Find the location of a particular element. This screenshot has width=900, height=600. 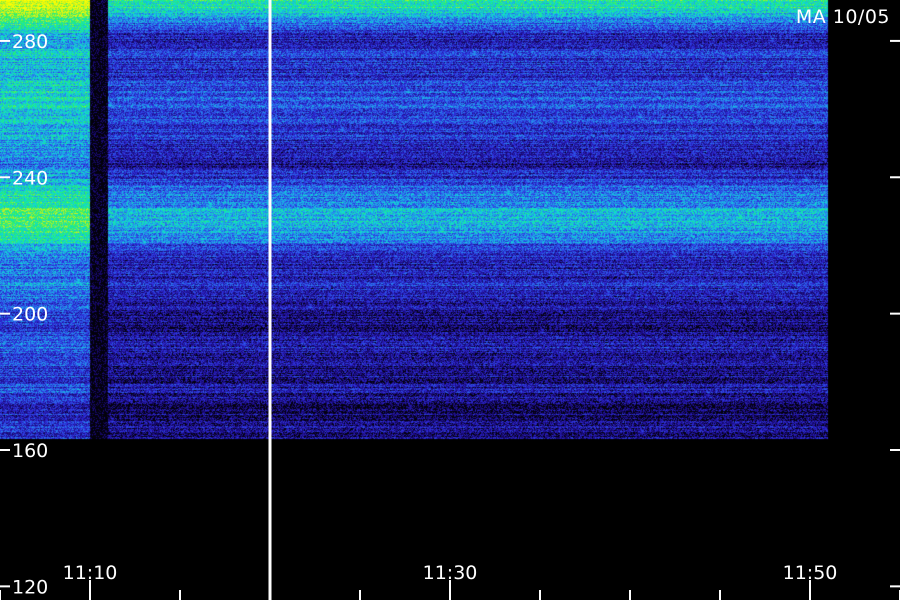

x-tick-label: 11:30 is located at coordinates (450, 573).